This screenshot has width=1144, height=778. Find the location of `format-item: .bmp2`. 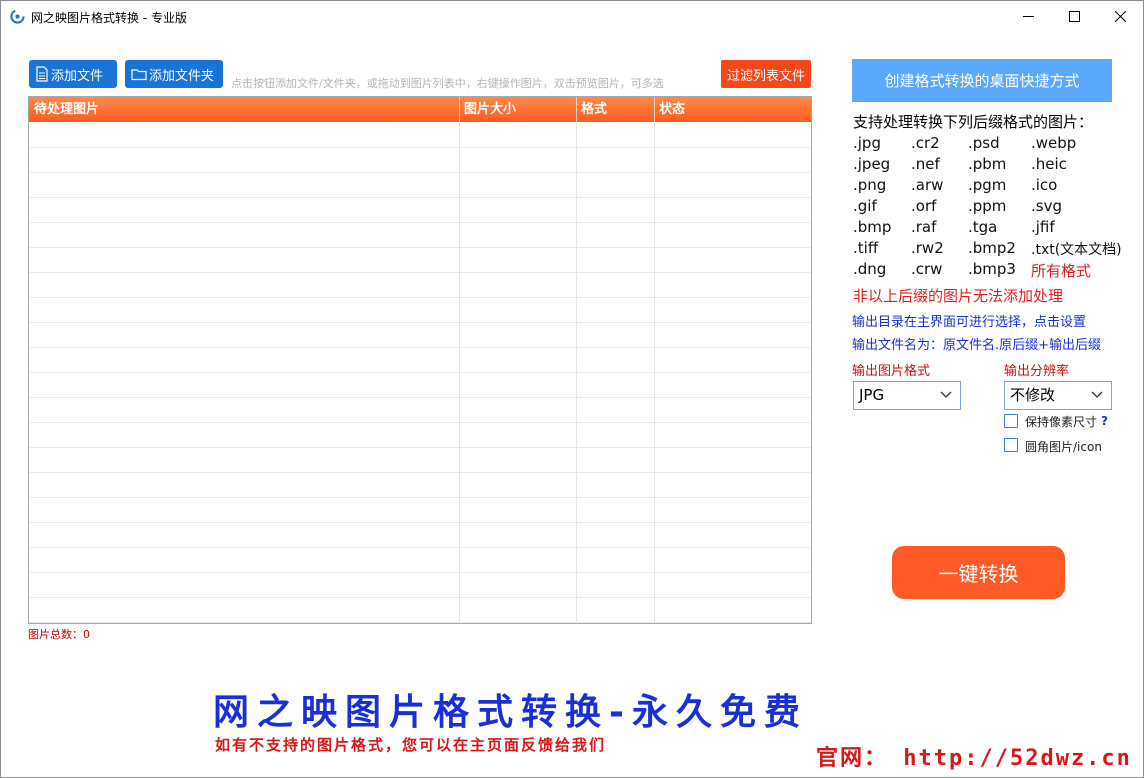

format-item: .bmp2 is located at coordinates (992, 248).